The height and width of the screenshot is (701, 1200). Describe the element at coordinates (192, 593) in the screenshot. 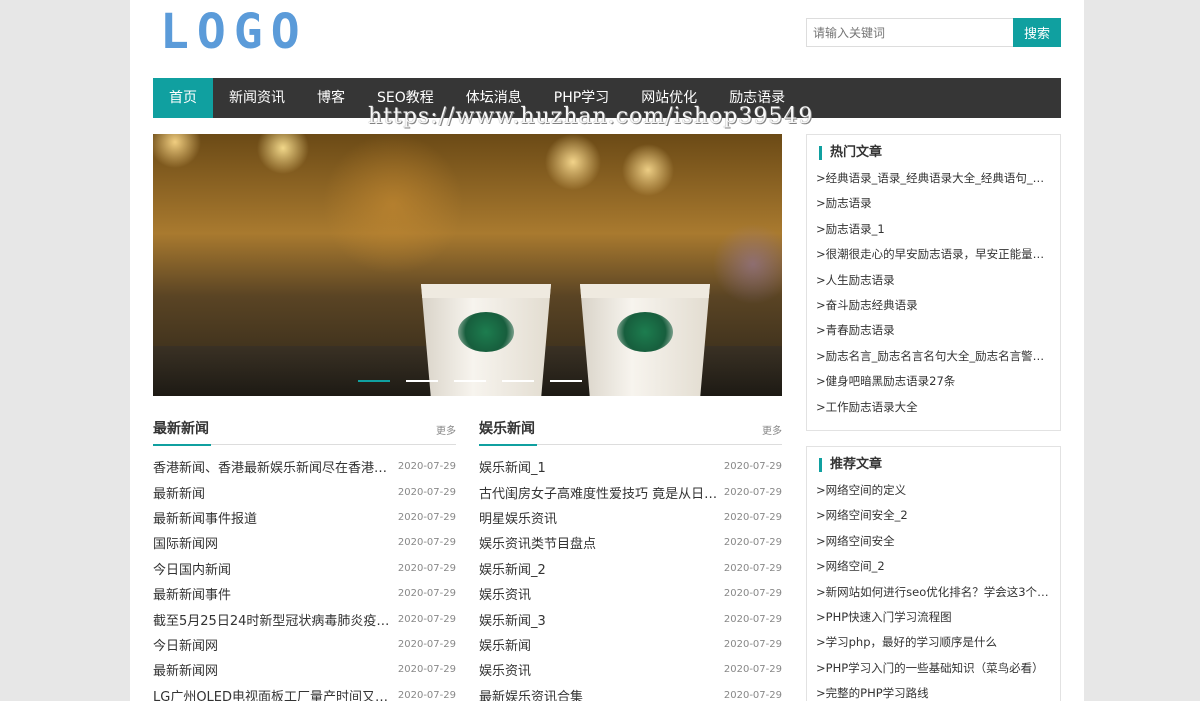

I see `article-title-link: 最新新闻事件` at that location.